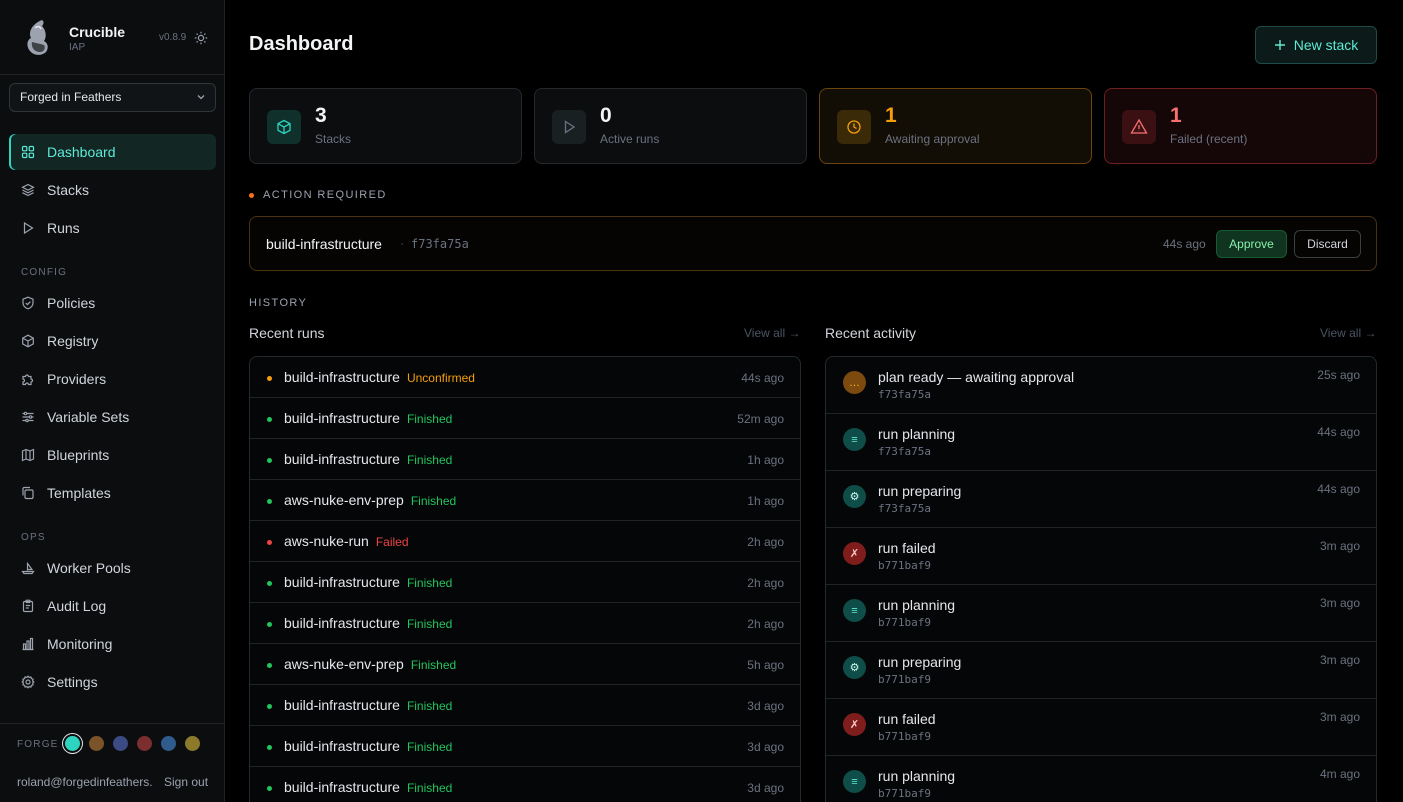 Image resolution: width=1403 pixels, height=802 pixels. I want to click on nav-worker-pools: Worker Pools, so click(112, 568).